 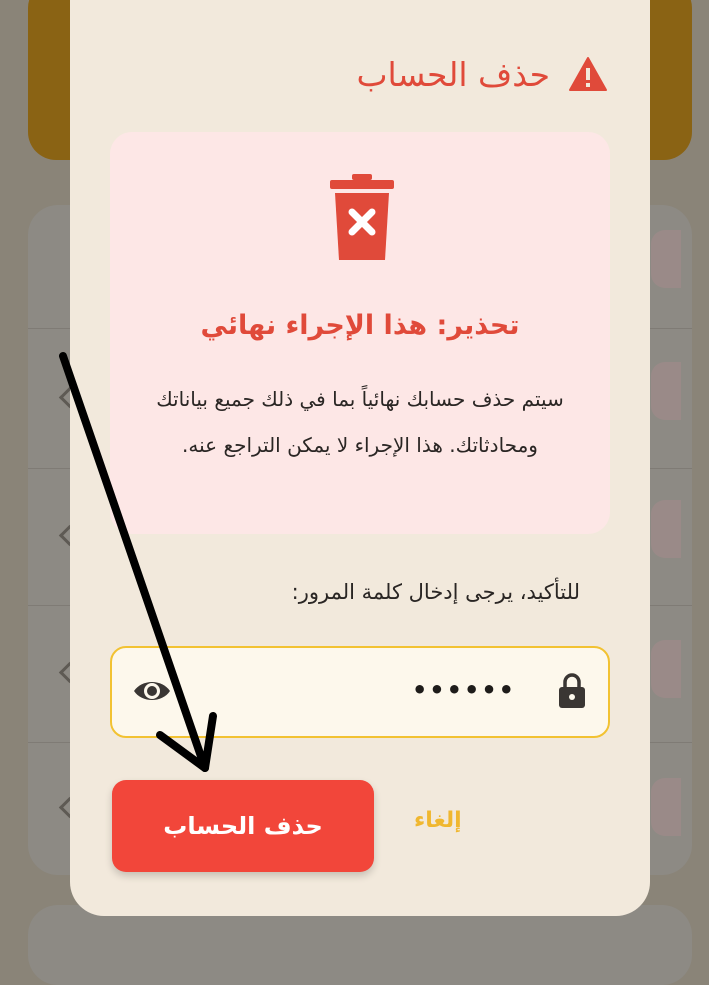 I want to click on background-card-bottom, so click(x=360, y=945).